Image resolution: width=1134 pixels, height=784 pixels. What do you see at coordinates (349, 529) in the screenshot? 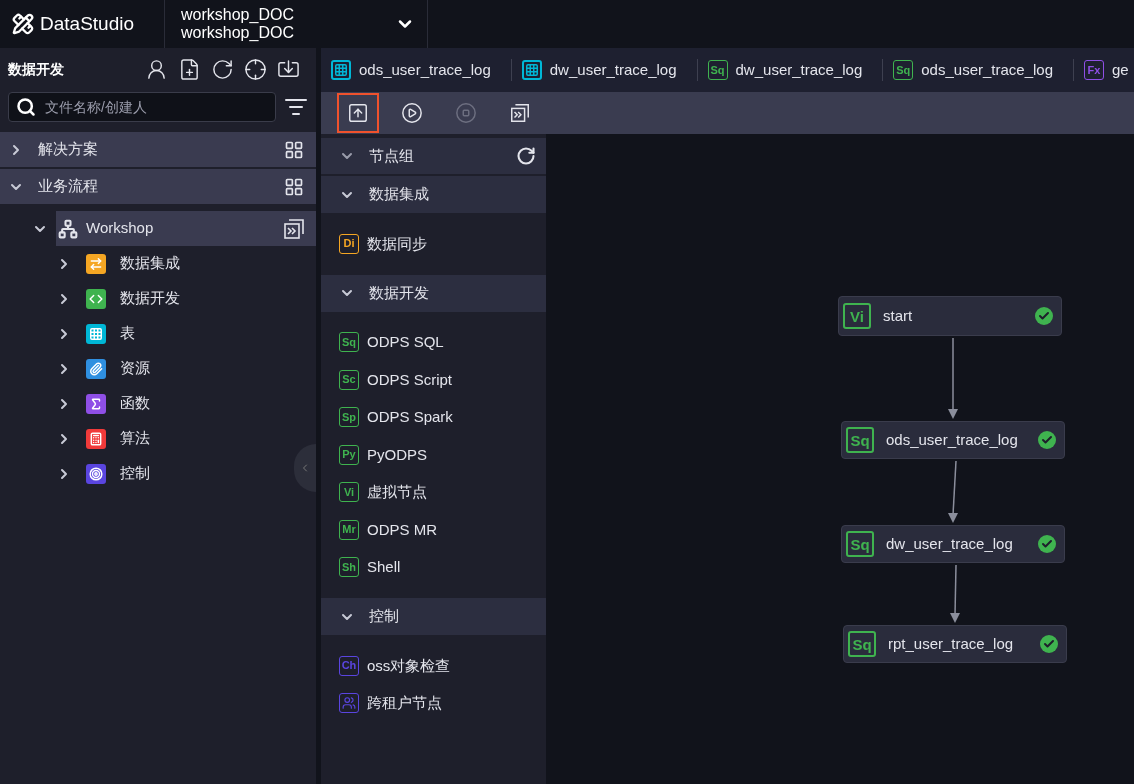
I see `node-type-badge: Mr` at bounding box center [349, 529].